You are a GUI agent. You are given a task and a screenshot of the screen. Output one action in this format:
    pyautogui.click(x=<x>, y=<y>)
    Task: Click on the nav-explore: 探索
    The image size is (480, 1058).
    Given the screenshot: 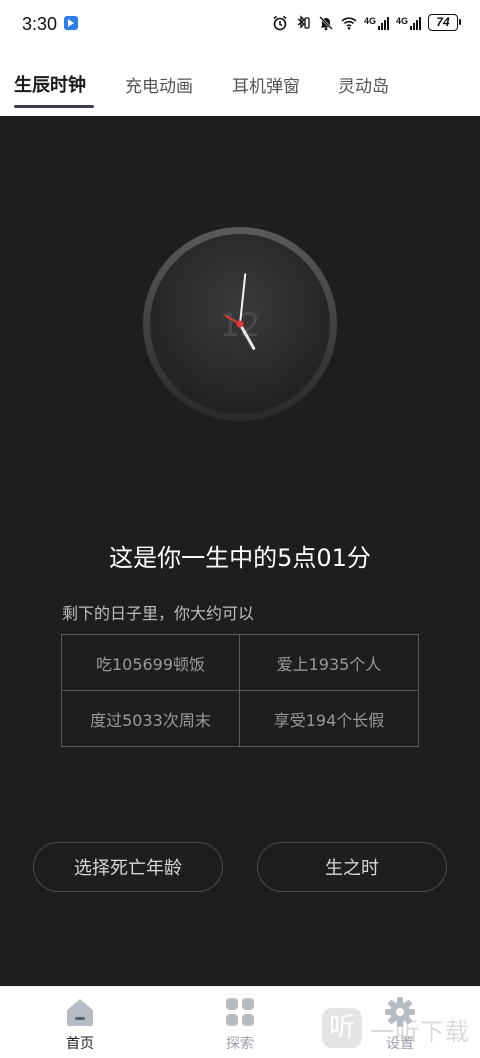 What is the action you would take?
    pyautogui.click(x=240, y=1024)
    